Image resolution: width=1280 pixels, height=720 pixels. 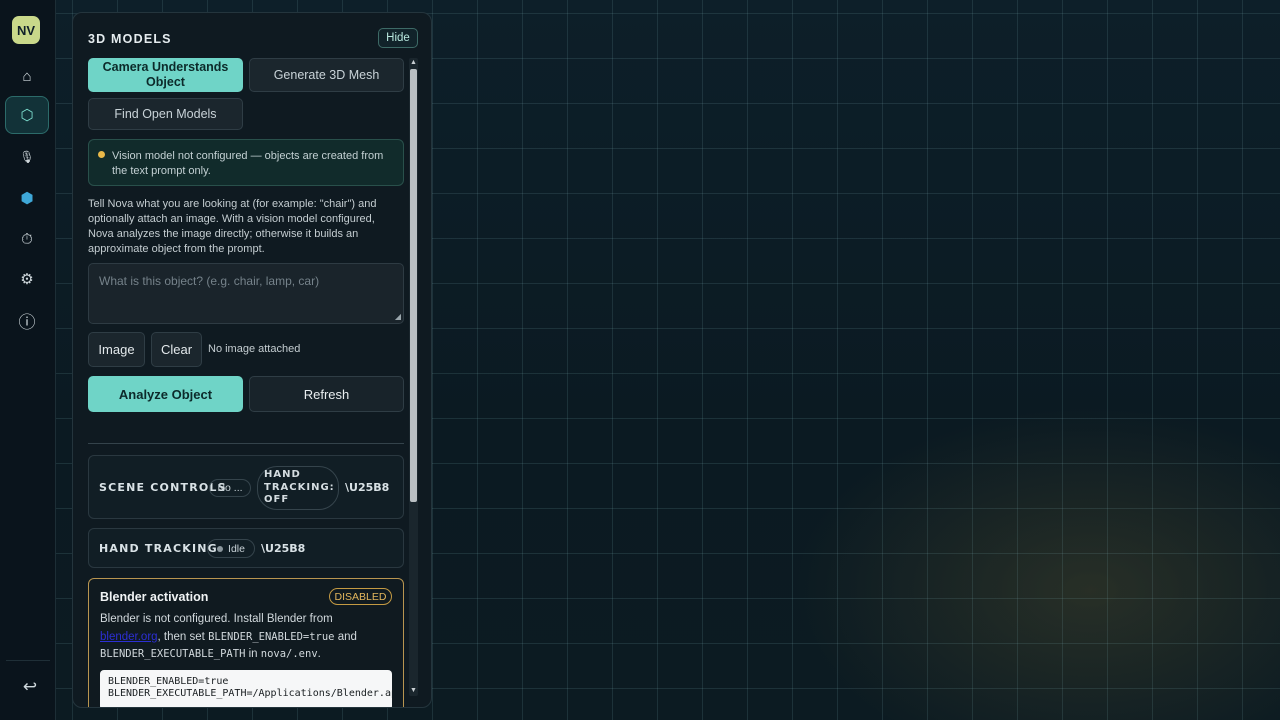 I want to click on scroll-up-icon: ▲, so click(x=413, y=62).